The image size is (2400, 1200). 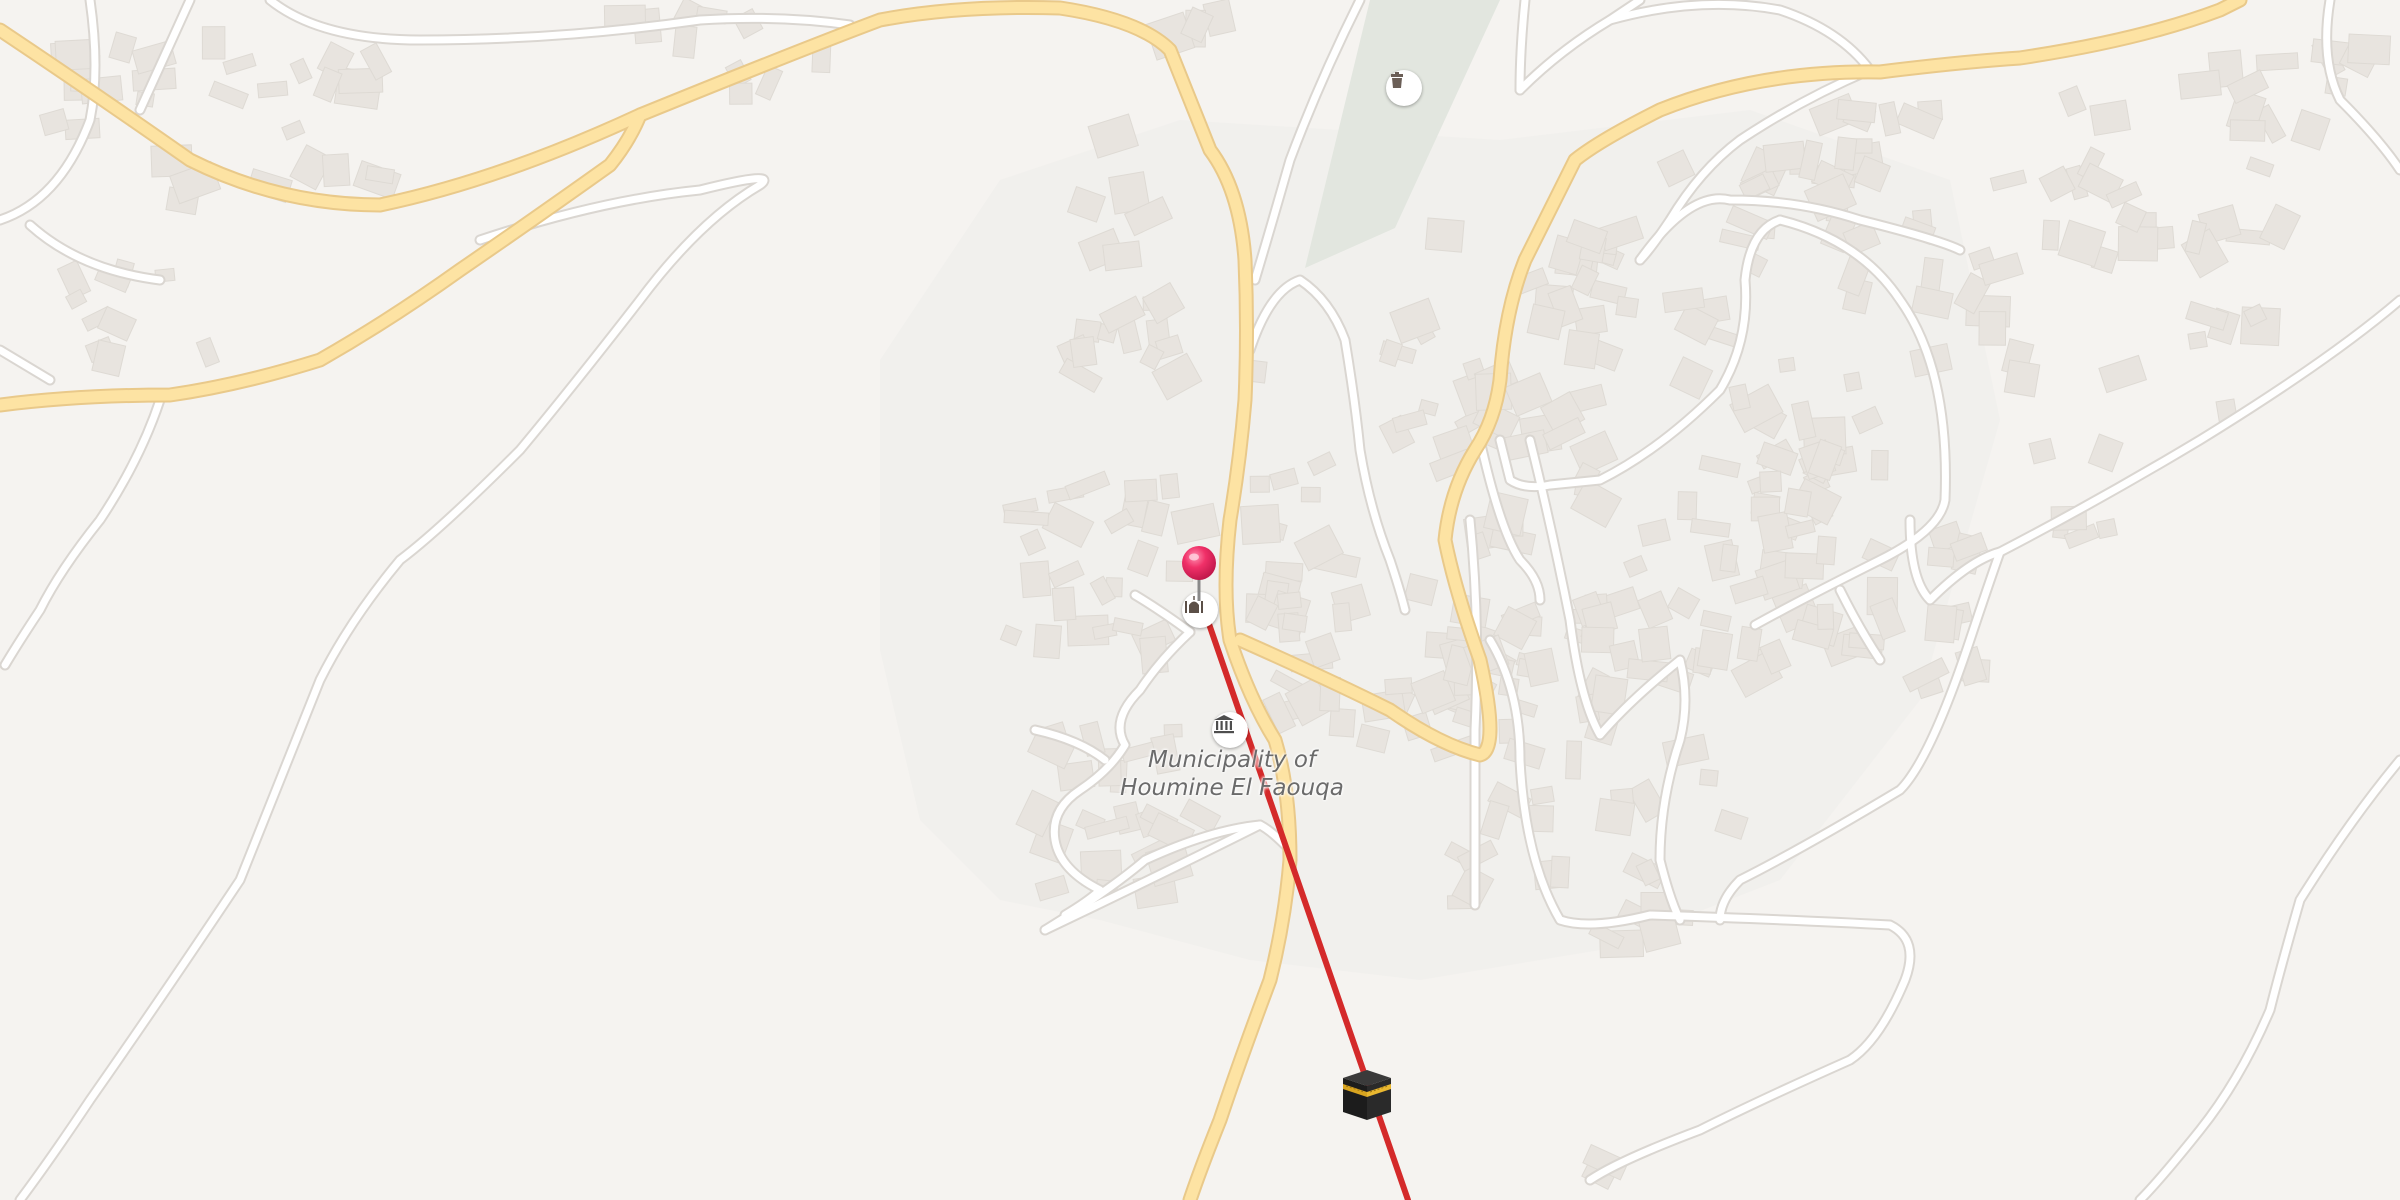 What do you see at coordinates (1367, 1095) in the screenshot?
I see `kaaba-icon` at bounding box center [1367, 1095].